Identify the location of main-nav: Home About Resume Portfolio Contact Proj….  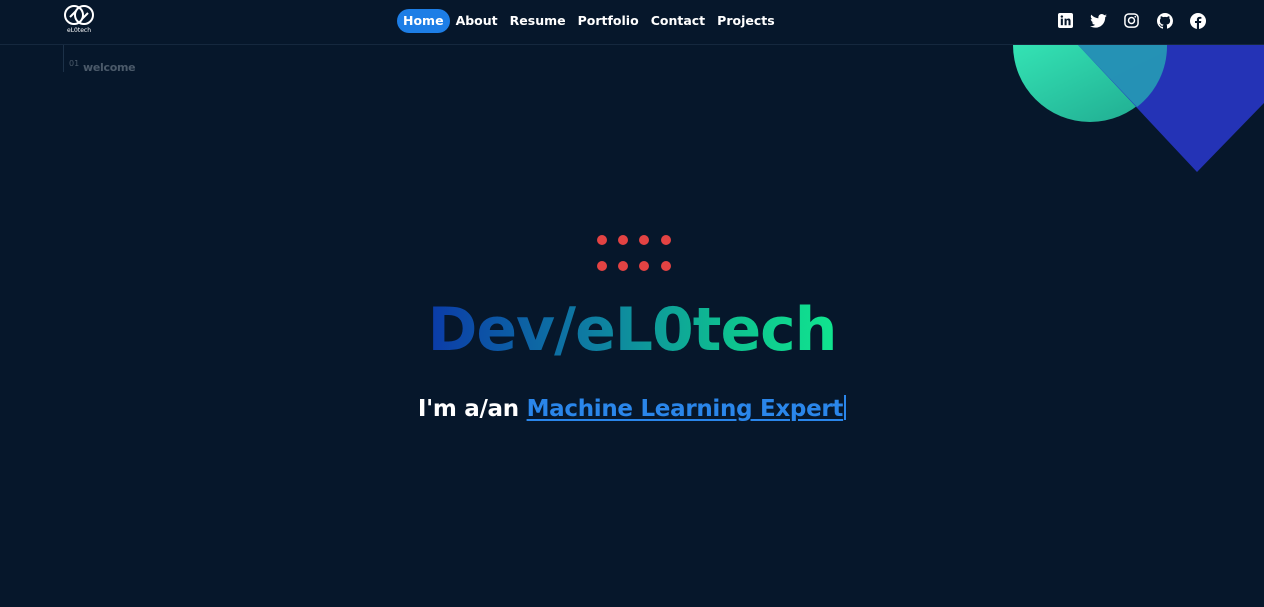
(589, 21).